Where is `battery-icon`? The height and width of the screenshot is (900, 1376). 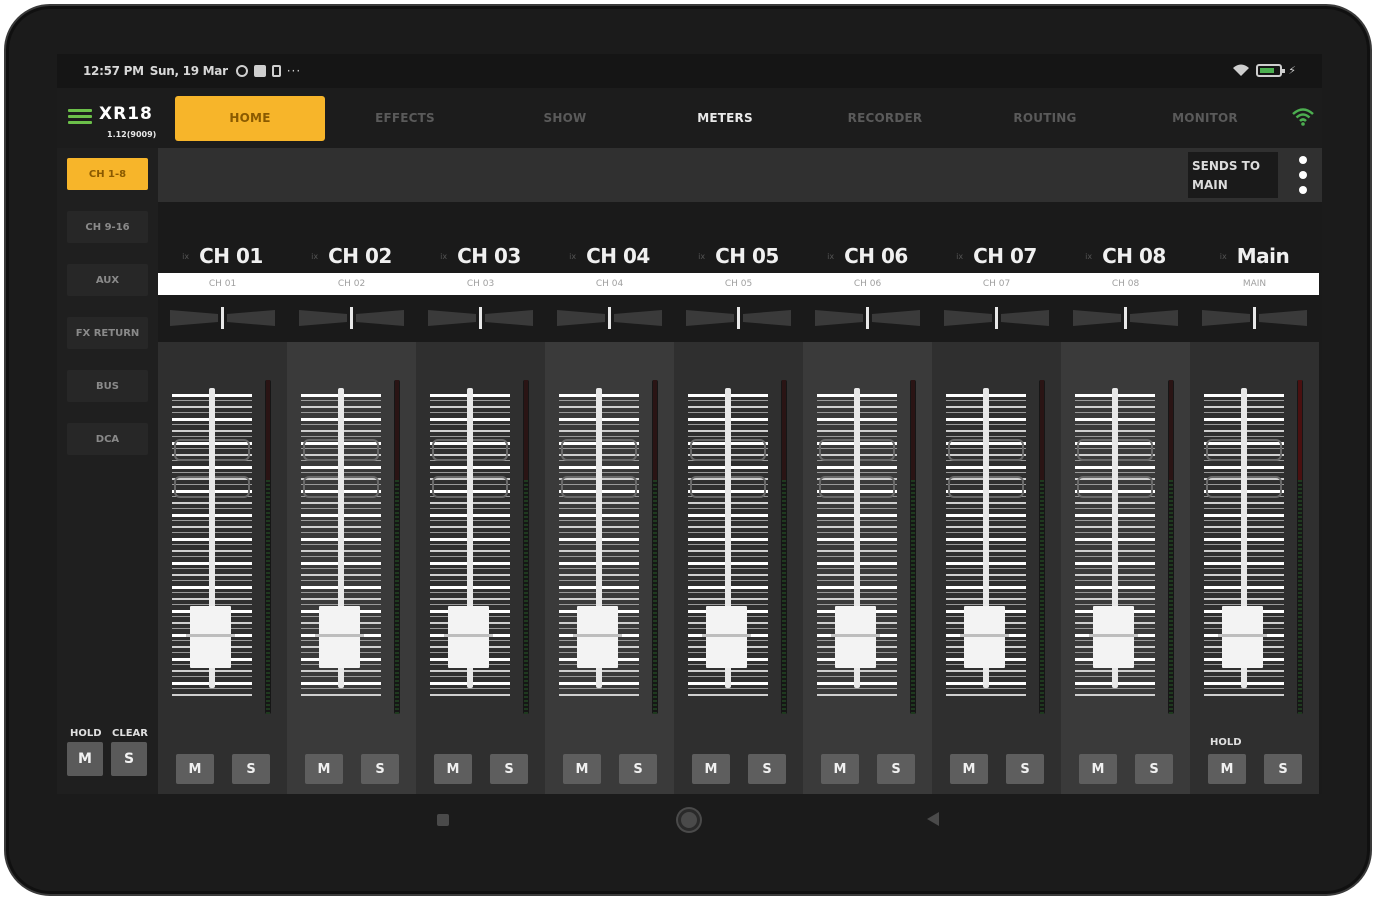 battery-icon is located at coordinates (1271, 70).